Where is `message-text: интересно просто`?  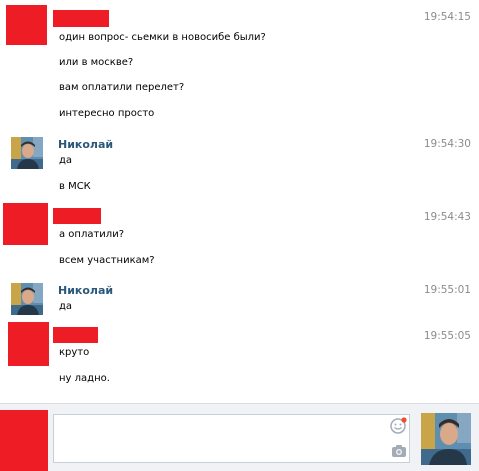 message-text: интересно просто is located at coordinates (107, 113).